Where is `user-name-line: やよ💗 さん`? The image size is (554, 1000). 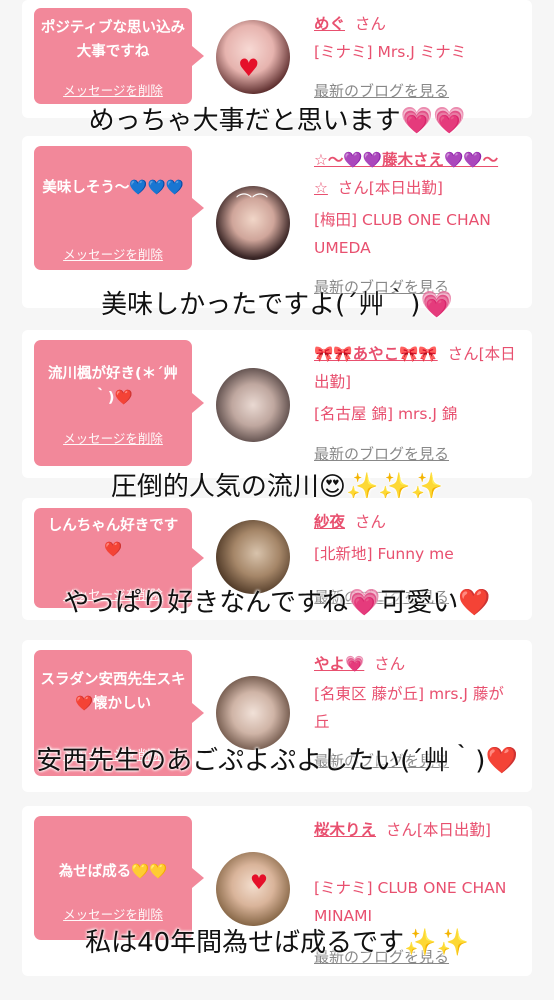 user-name-line: やよ💗 さん is located at coordinates (416, 664).